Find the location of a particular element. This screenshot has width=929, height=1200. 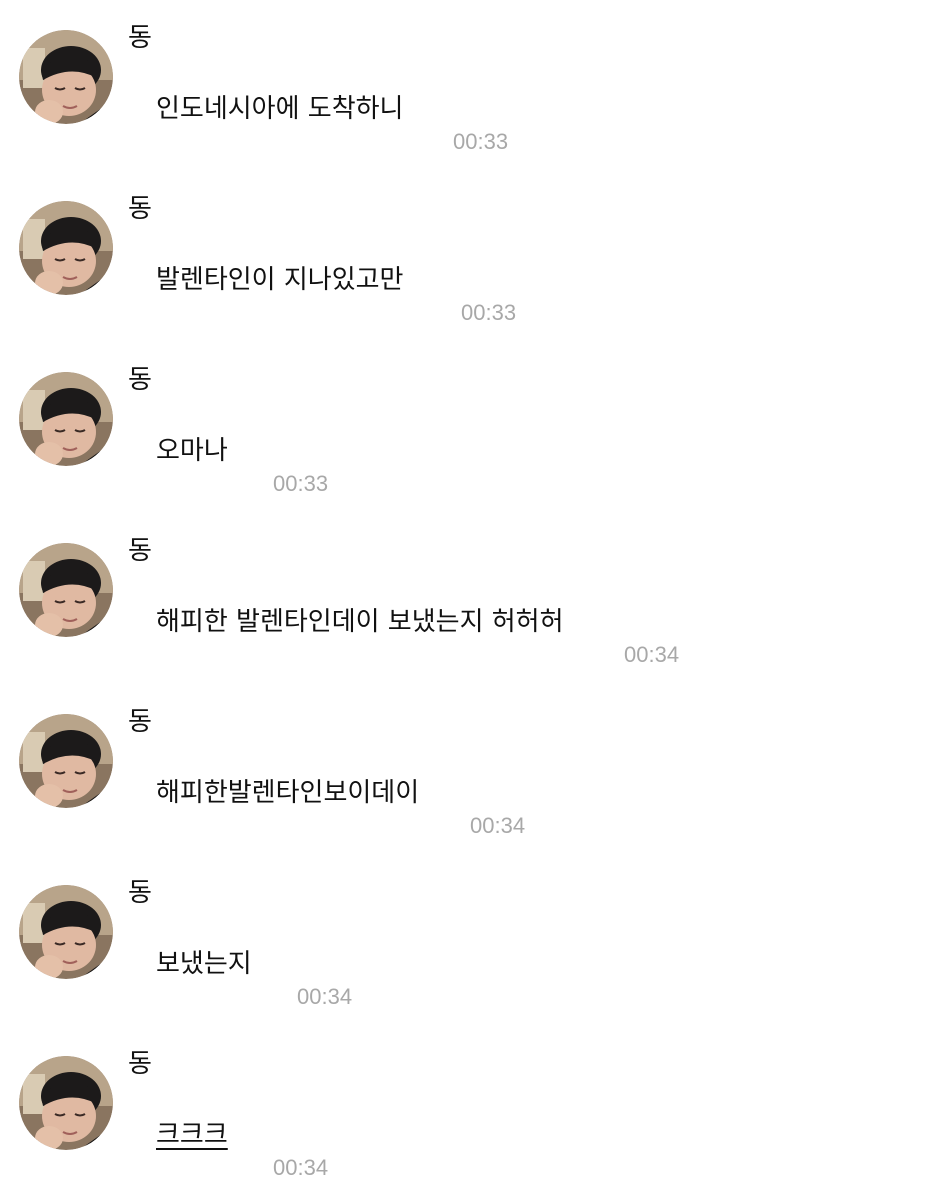

message-row: 동 크크크 00:34 is located at coordinates (464, 1111).